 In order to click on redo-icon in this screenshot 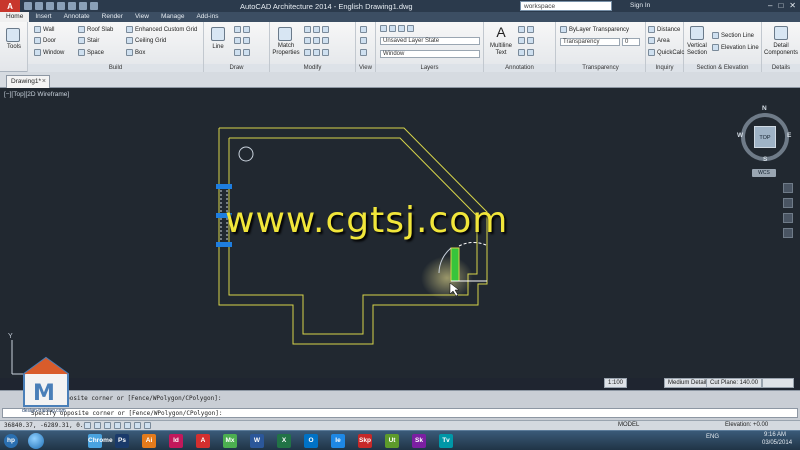, I will do `click(83, 6)`.